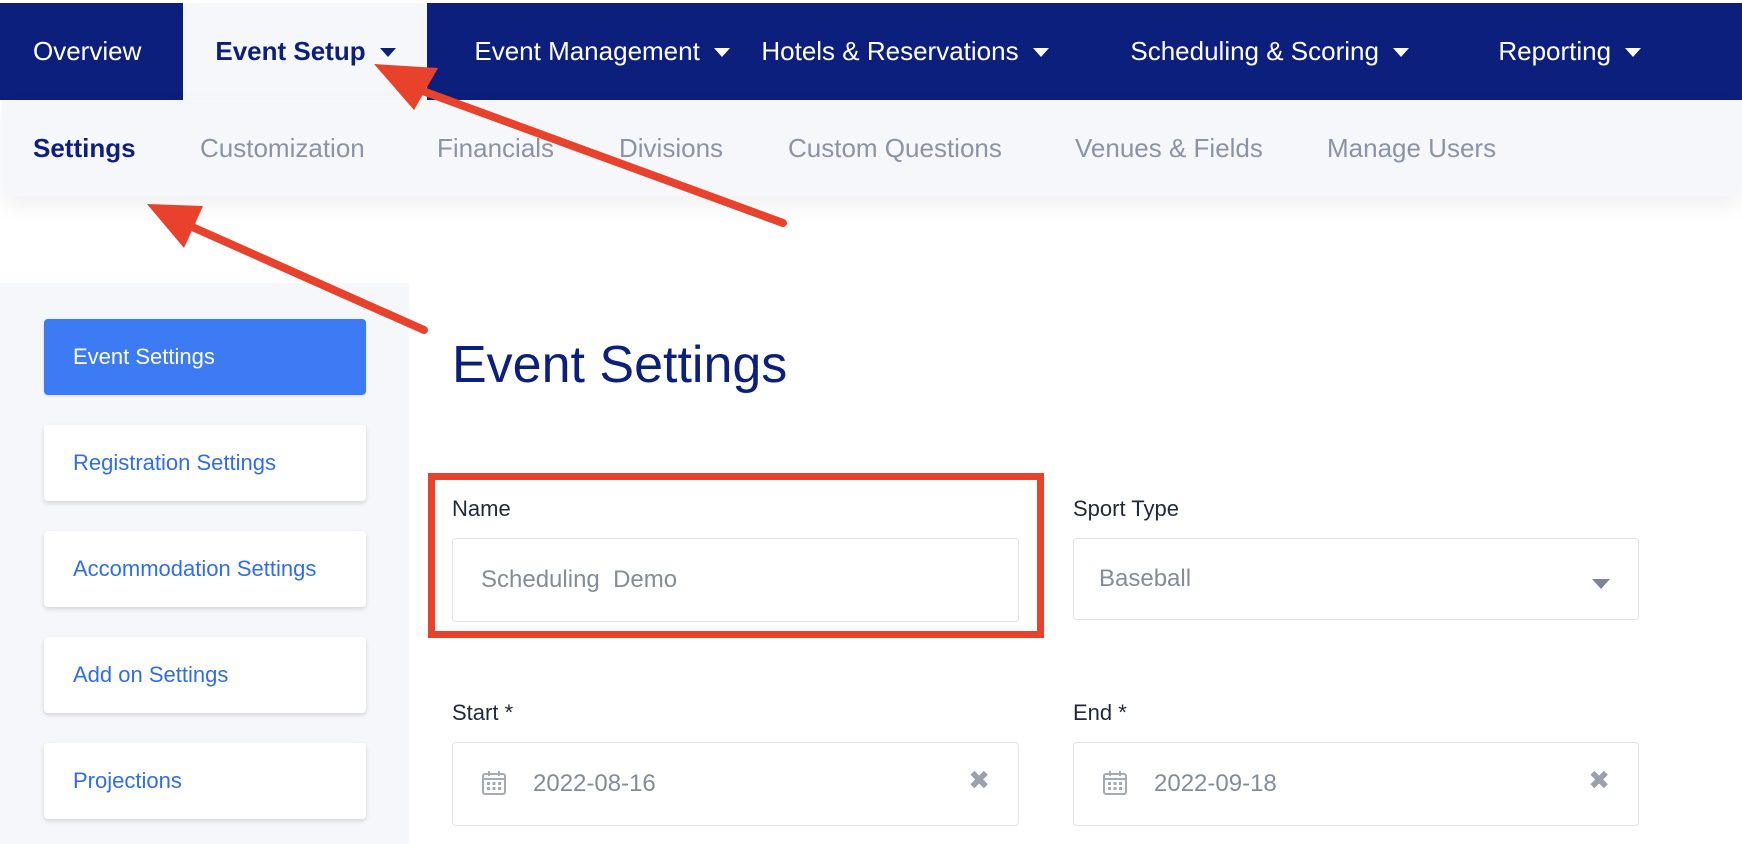 The height and width of the screenshot is (844, 1742). What do you see at coordinates (483, 712) in the screenshot?
I see `start-label: Start *` at bounding box center [483, 712].